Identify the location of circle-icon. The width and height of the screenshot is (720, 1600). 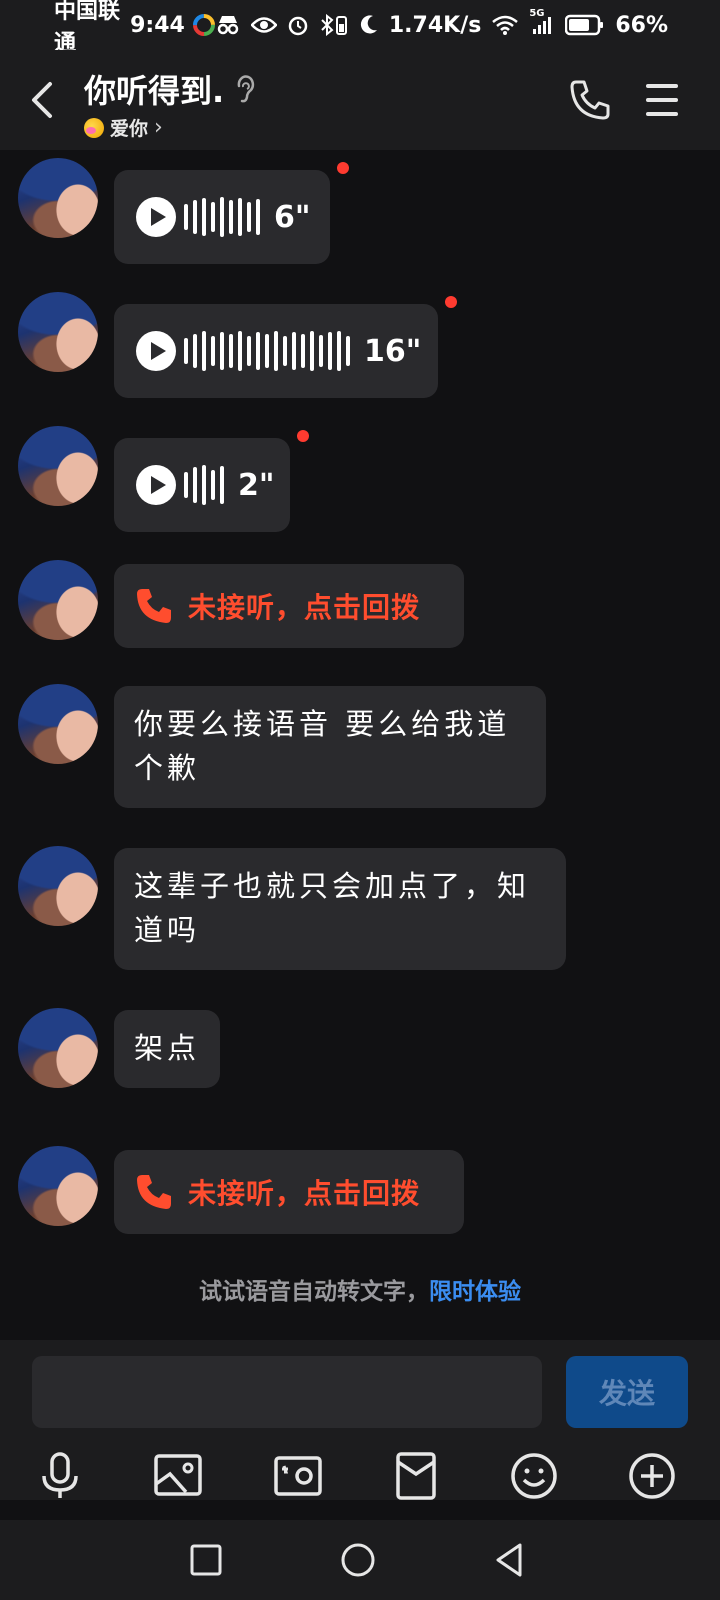
(358, 1560).